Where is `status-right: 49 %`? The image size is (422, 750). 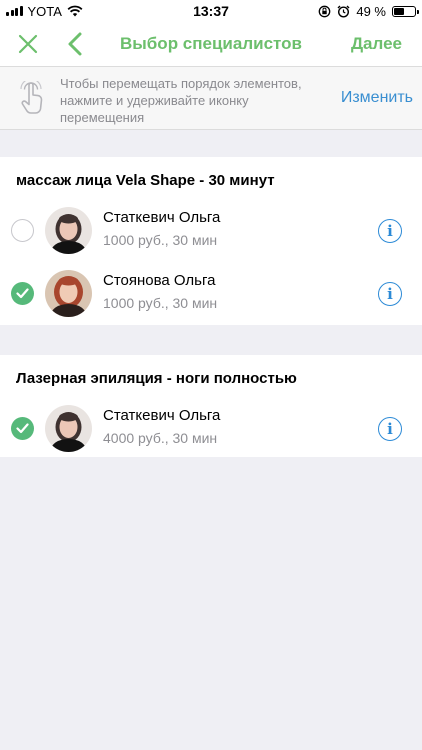 status-right: 49 % is located at coordinates (368, 11).